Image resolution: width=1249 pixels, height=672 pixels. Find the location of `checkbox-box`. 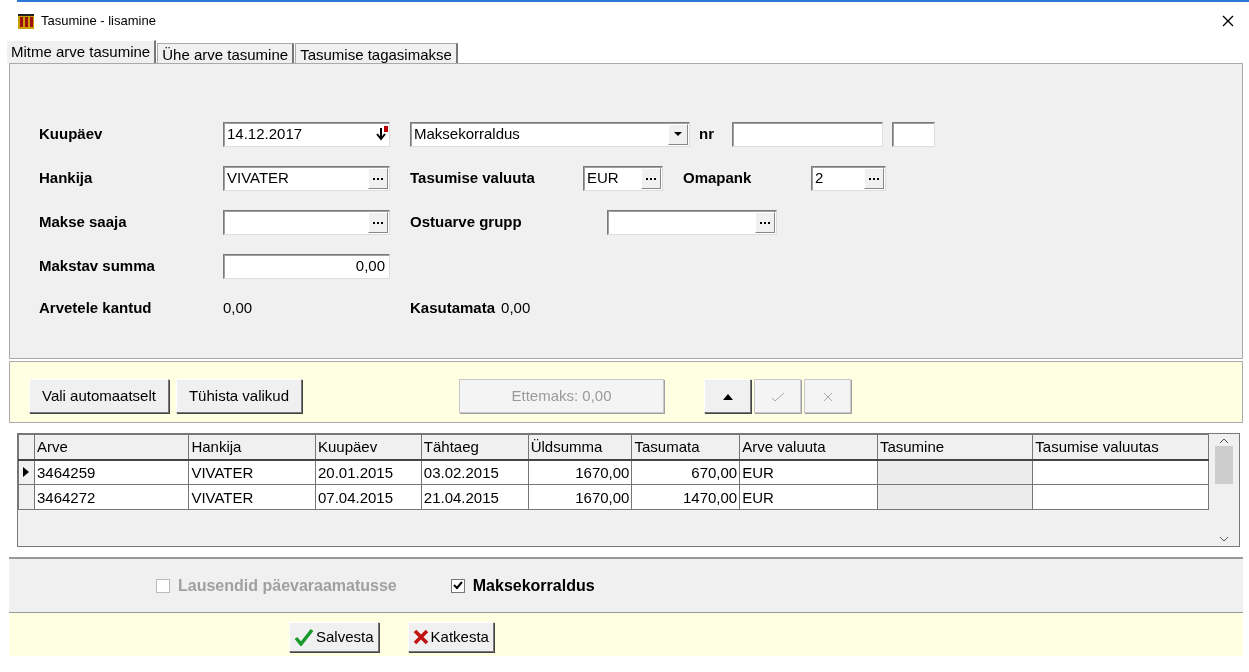

checkbox-box is located at coordinates (457, 585).